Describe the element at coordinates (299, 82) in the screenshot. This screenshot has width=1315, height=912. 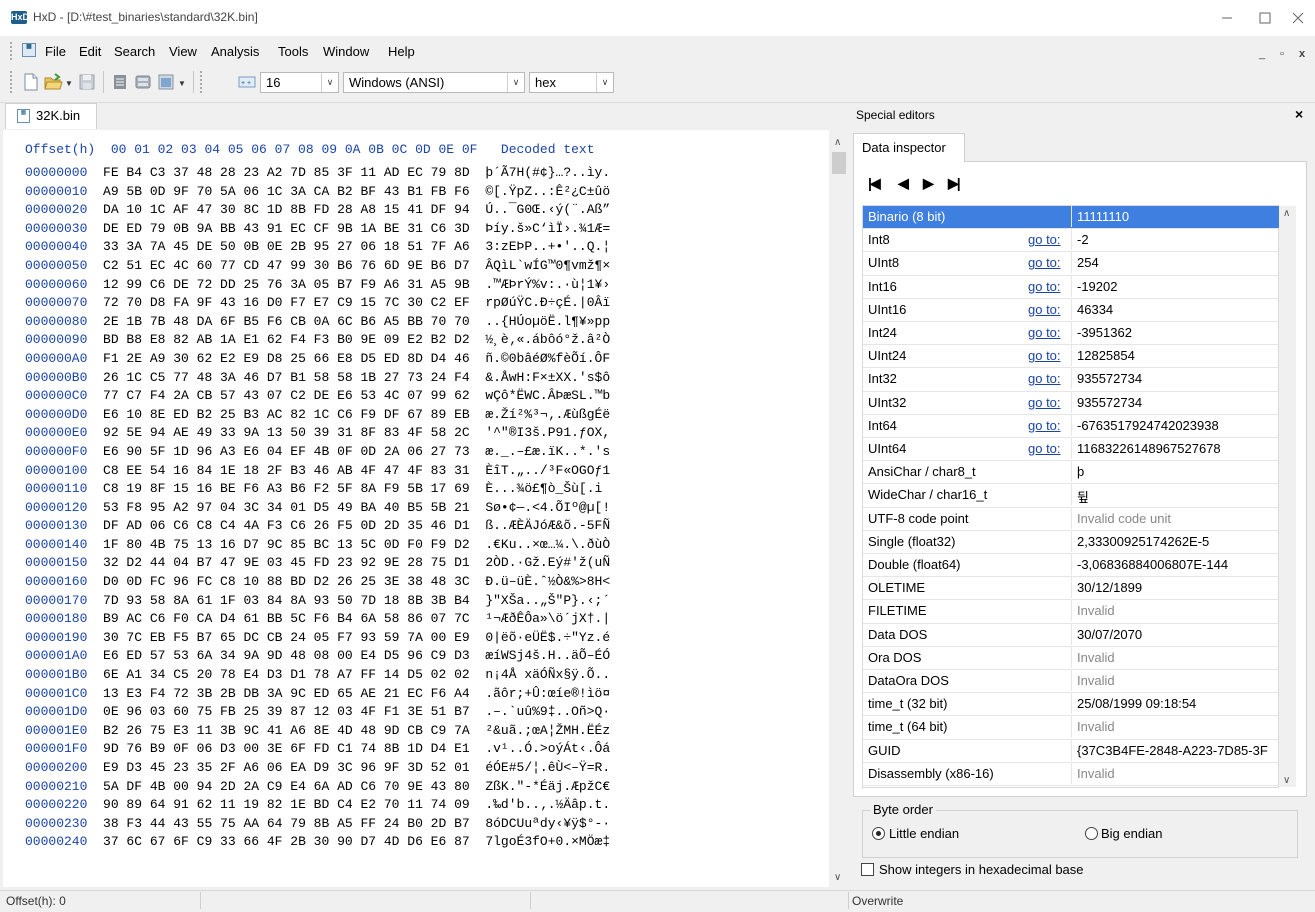
I see `bytes-per-row-select: 16 ∨` at that location.